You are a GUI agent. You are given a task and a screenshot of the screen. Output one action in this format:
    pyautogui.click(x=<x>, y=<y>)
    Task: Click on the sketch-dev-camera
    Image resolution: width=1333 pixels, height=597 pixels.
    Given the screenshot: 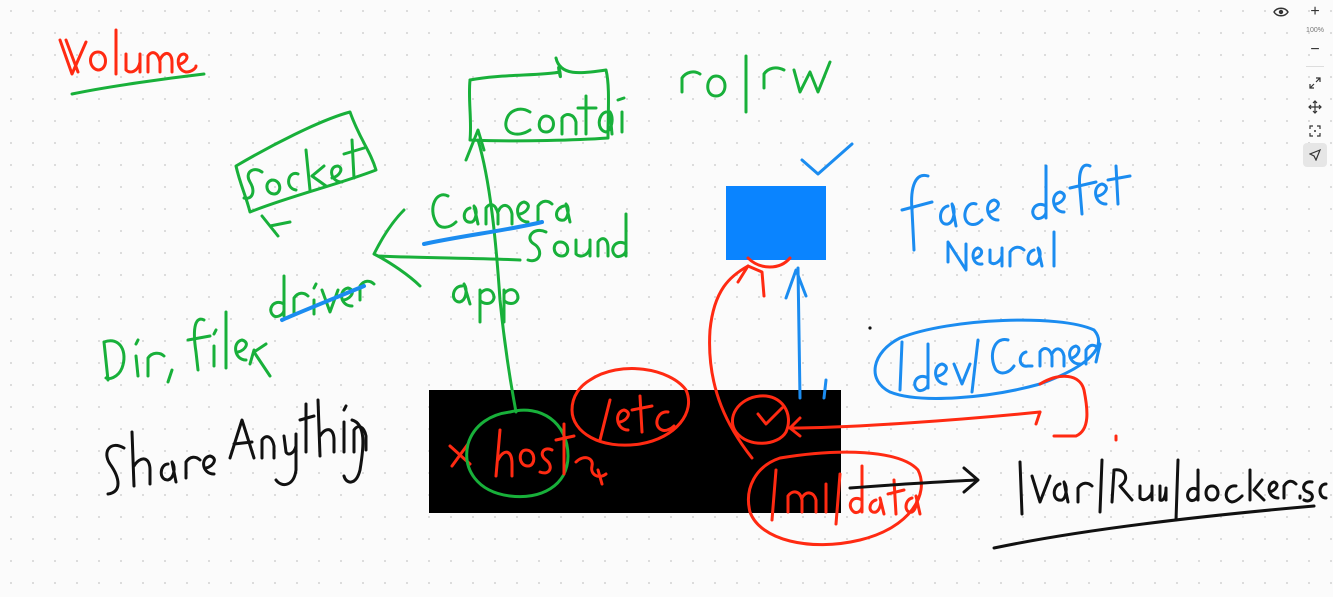 What is the action you would take?
    pyautogui.click(x=987, y=359)
    